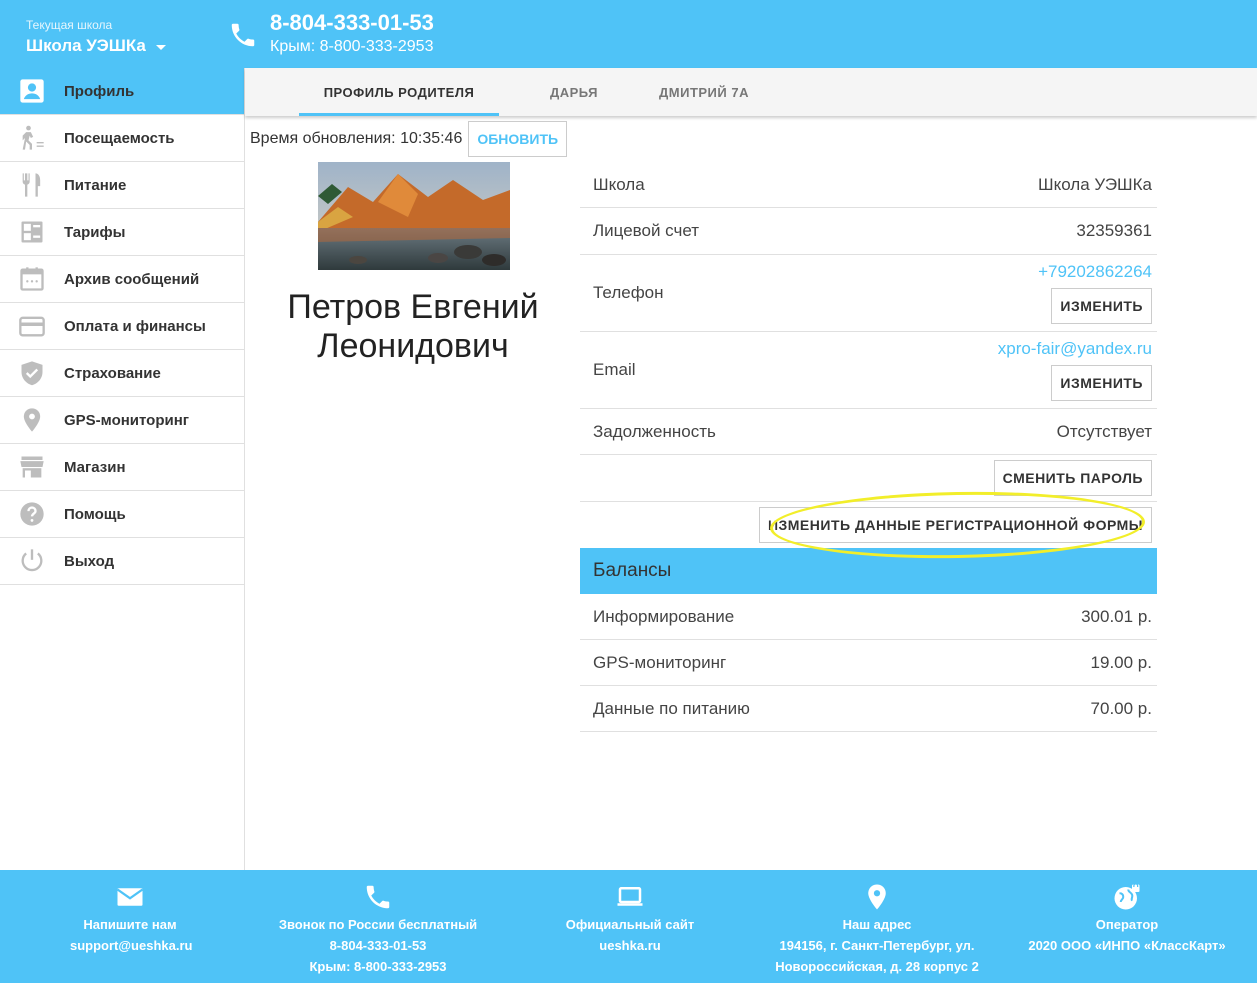 This screenshot has width=1257, height=983. Describe the element at coordinates (664, 616) in the screenshot. I see `balance-label: Информирование` at that location.